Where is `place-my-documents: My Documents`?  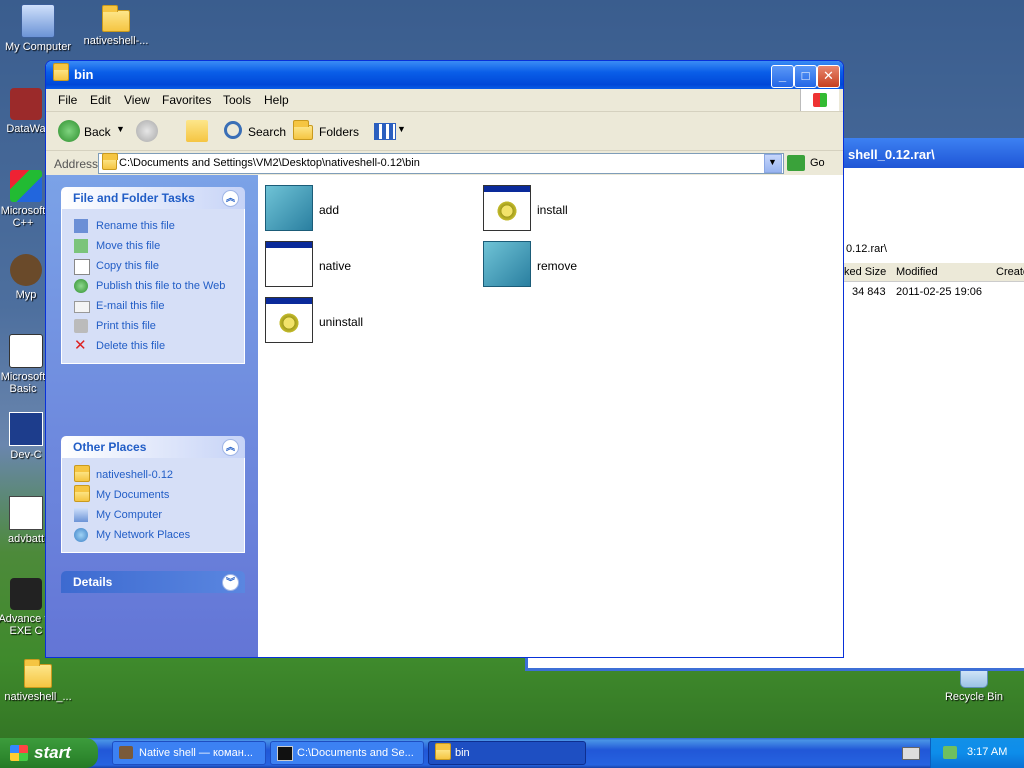 place-my-documents: My Documents is located at coordinates (153, 495).